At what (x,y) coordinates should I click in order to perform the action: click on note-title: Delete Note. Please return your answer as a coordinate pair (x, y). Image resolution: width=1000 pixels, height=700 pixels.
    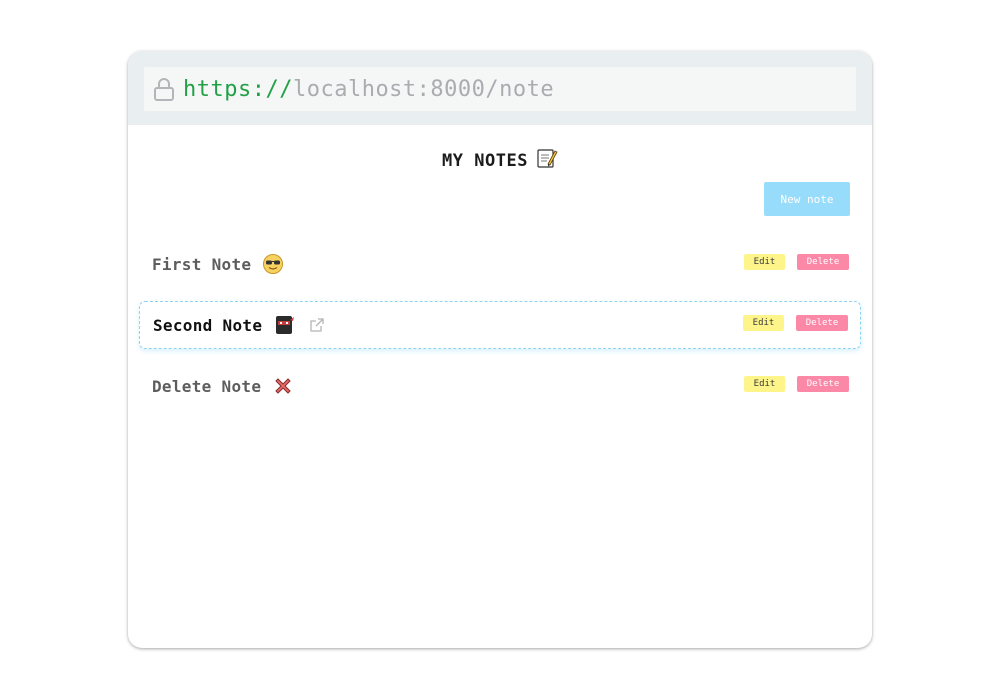
    Looking at the image, I should click on (206, 386).